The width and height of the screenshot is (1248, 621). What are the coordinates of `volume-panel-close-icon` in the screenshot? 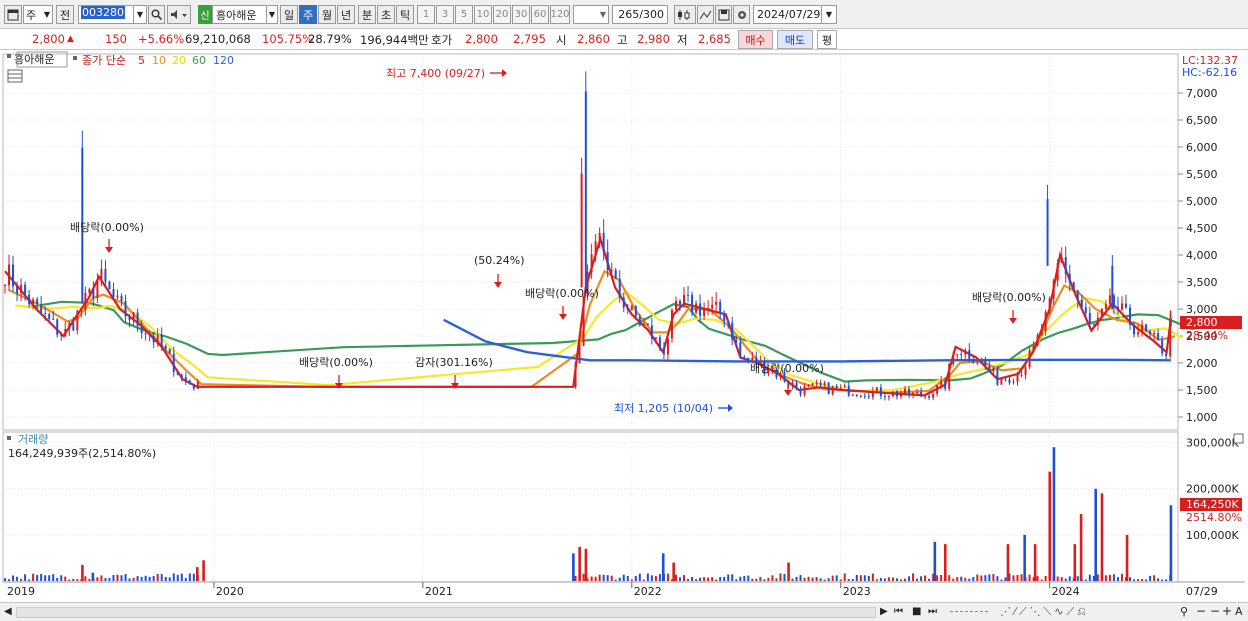 It's located at (1238, 438).